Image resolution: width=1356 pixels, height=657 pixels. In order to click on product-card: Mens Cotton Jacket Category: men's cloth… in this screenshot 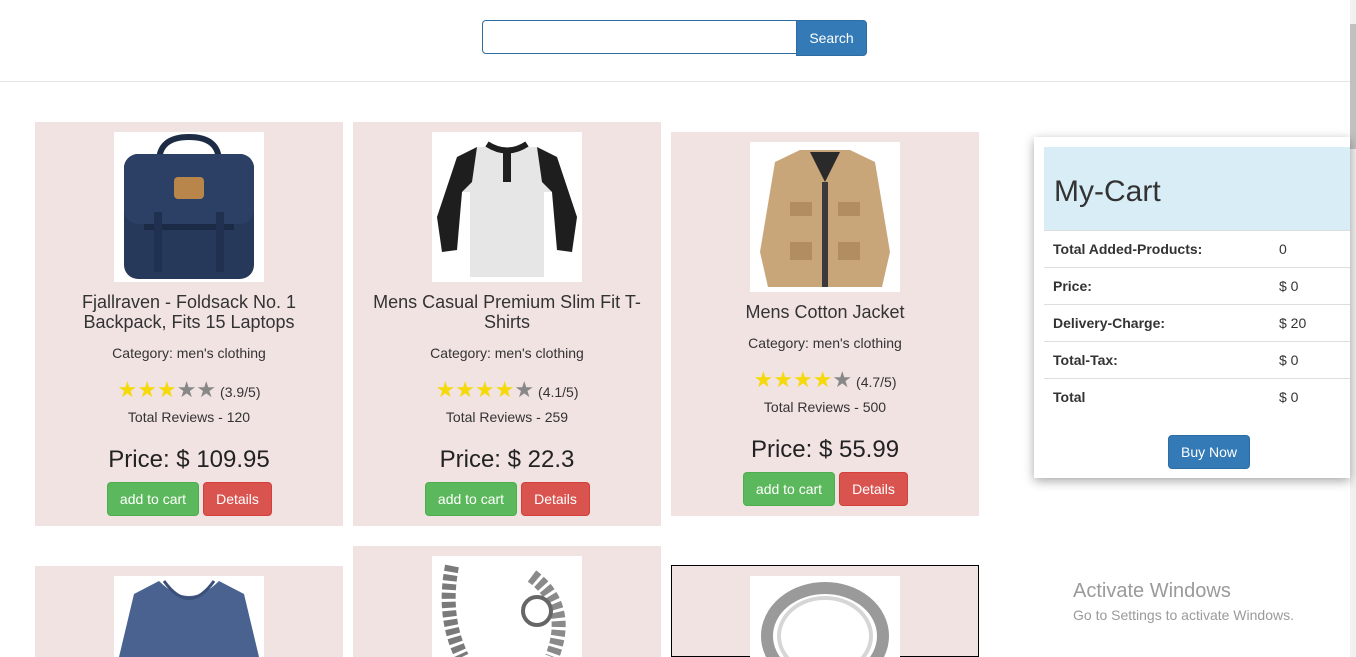, I will do `click(825, 324)`.